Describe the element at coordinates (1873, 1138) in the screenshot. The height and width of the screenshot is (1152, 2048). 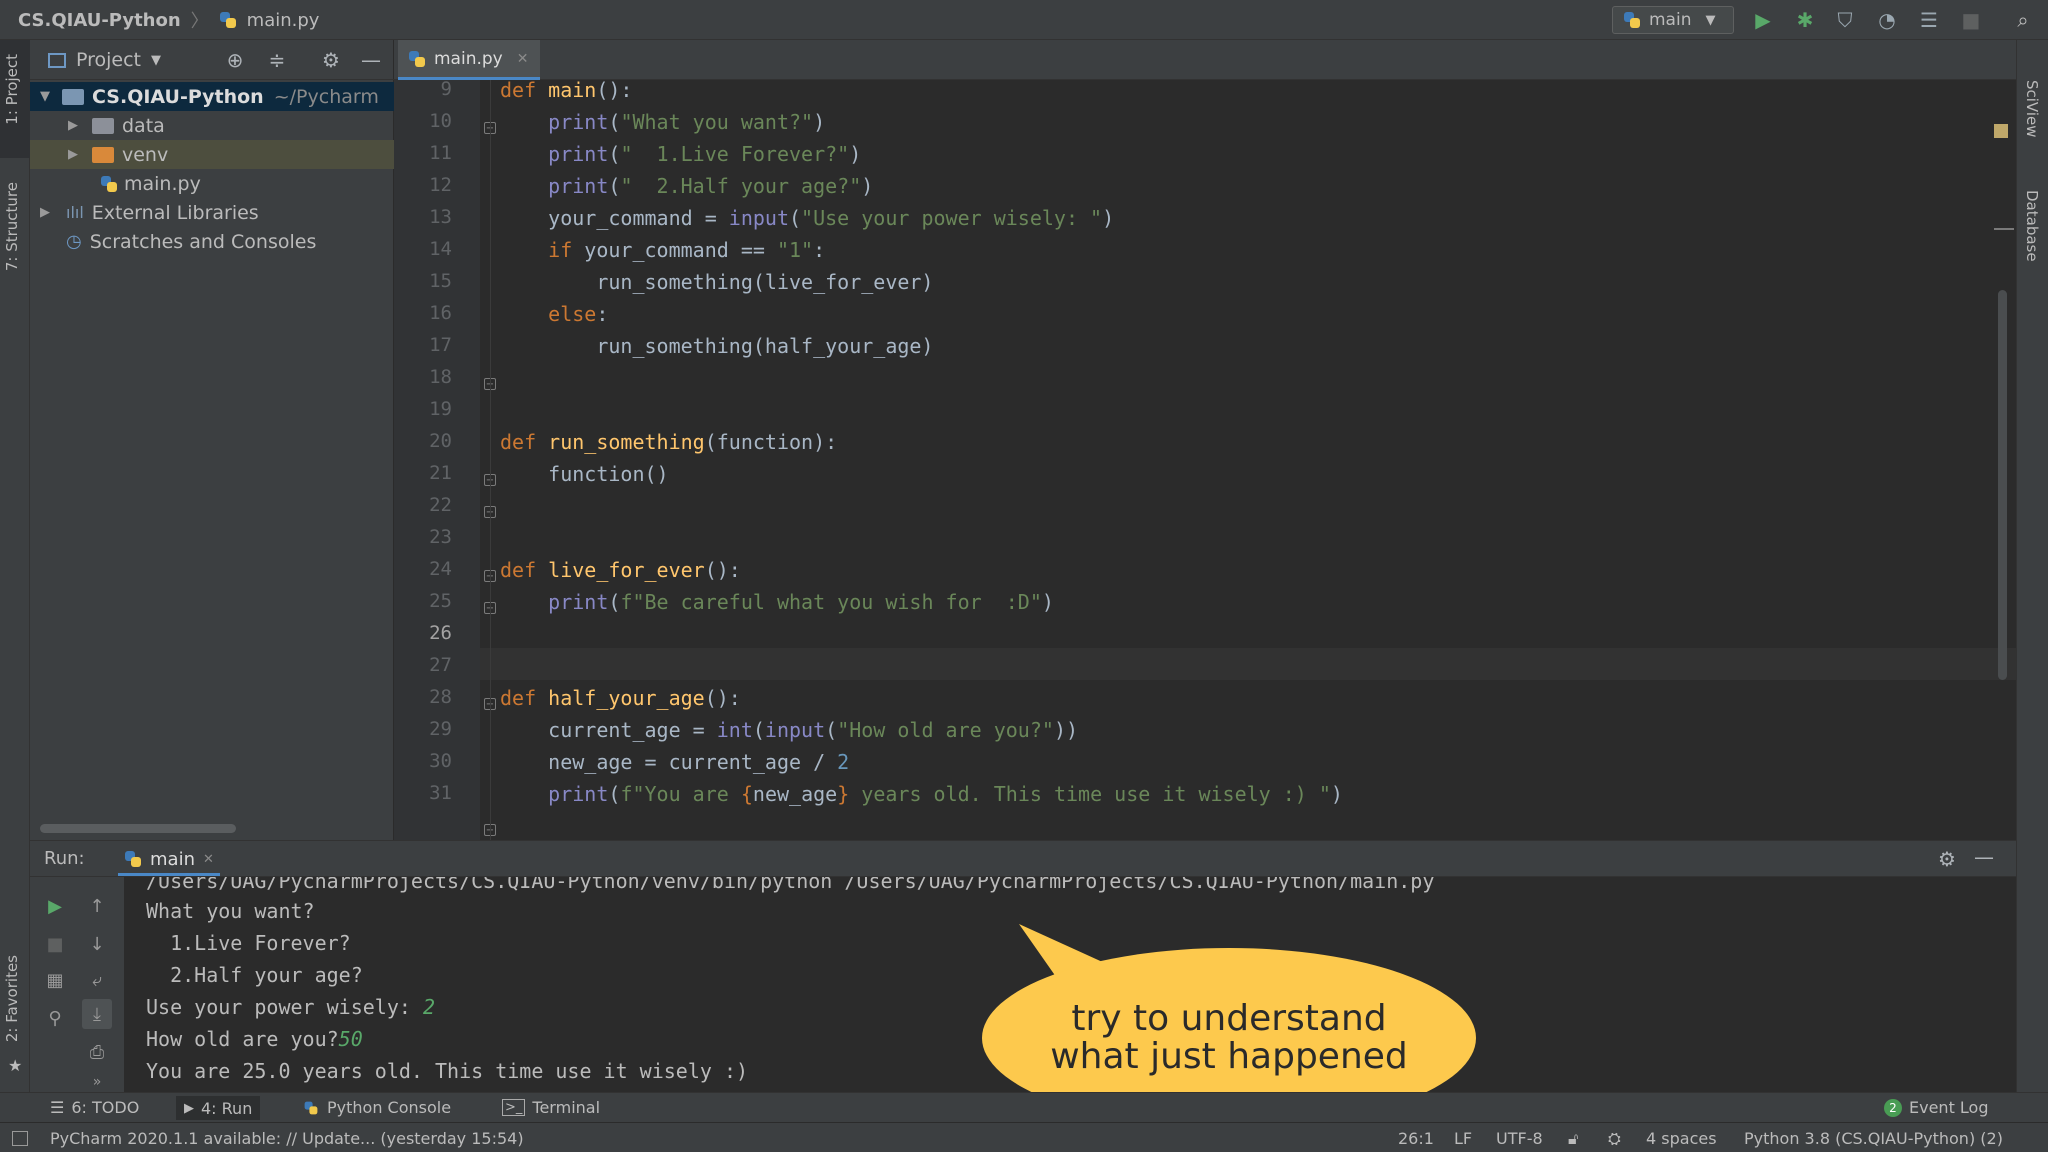
I see `python-interpreter: Python 3.8 (CS.QIAU-Python) (2)` at that location.